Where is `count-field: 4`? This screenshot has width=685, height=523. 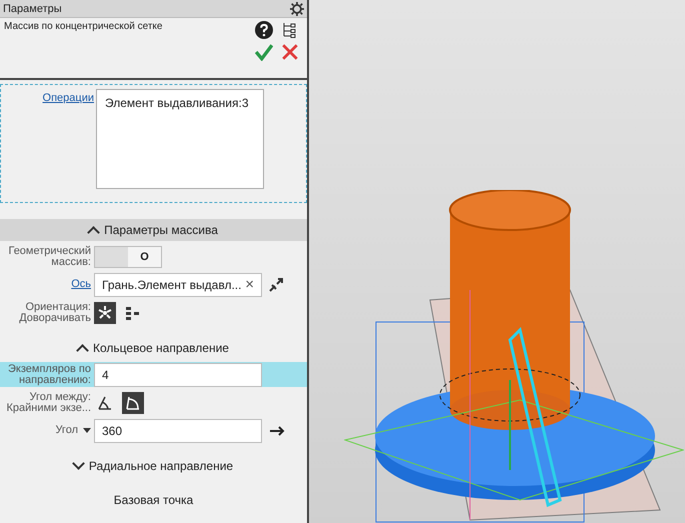 count-field: 4 is located at coordinates (178, 374).